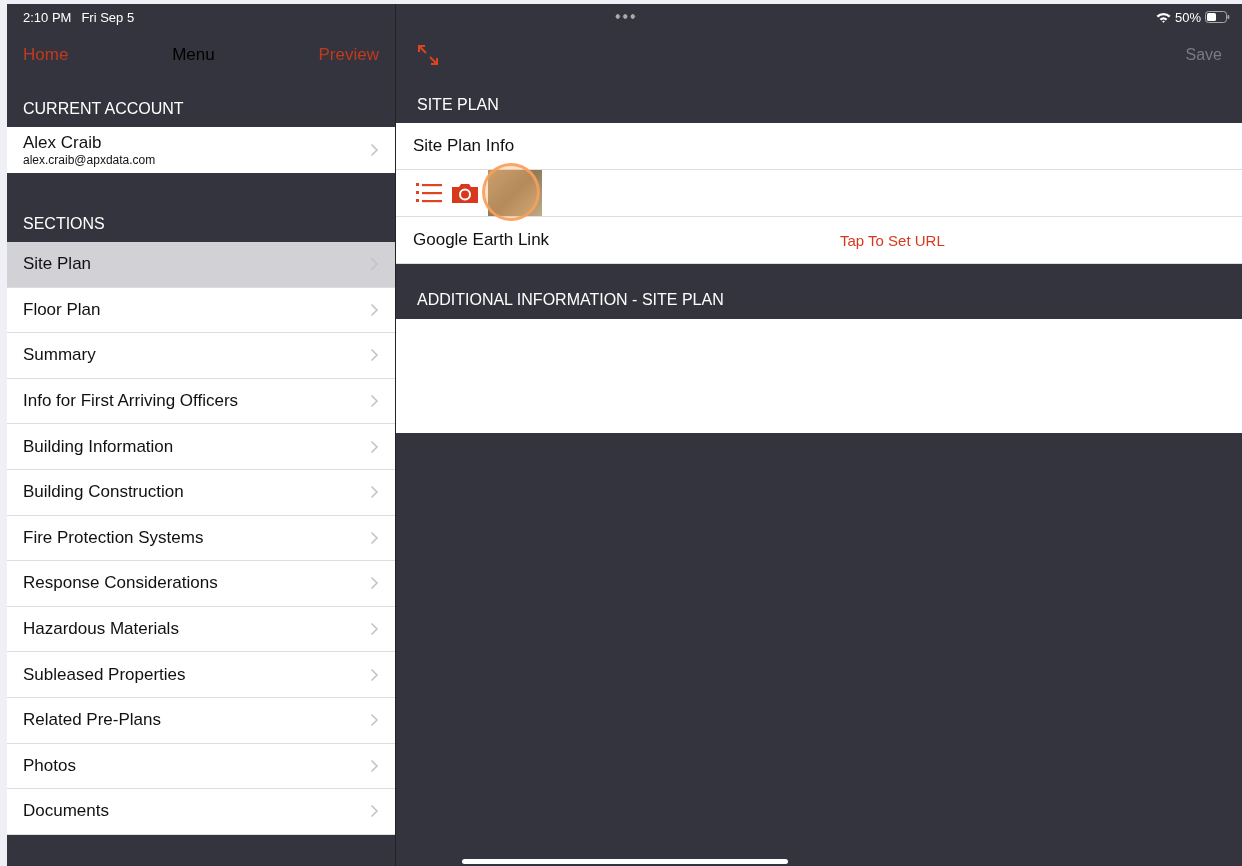 This screenshot has height=866, width=1242. I want to click on info-row: Site Plan Info, so click(819, 146).